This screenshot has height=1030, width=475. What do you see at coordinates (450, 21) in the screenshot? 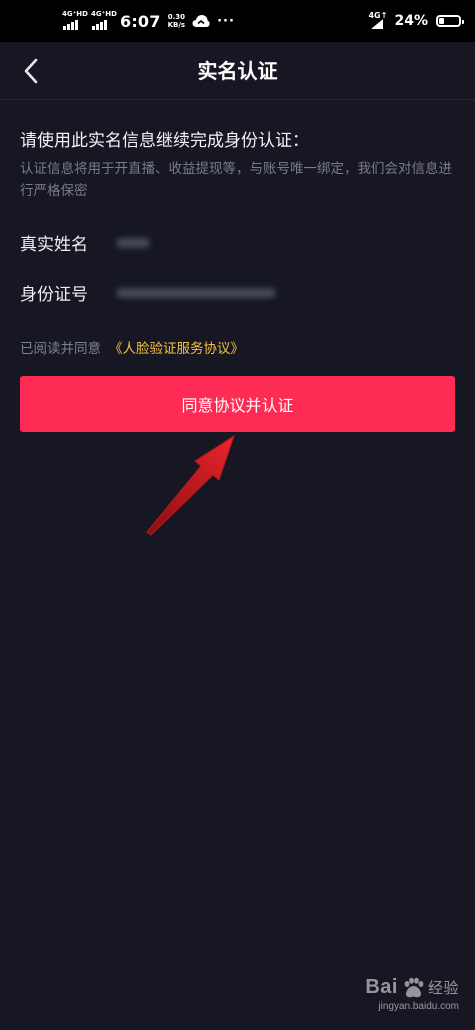
I see `battery-icon` at bounding box center [450, 21].